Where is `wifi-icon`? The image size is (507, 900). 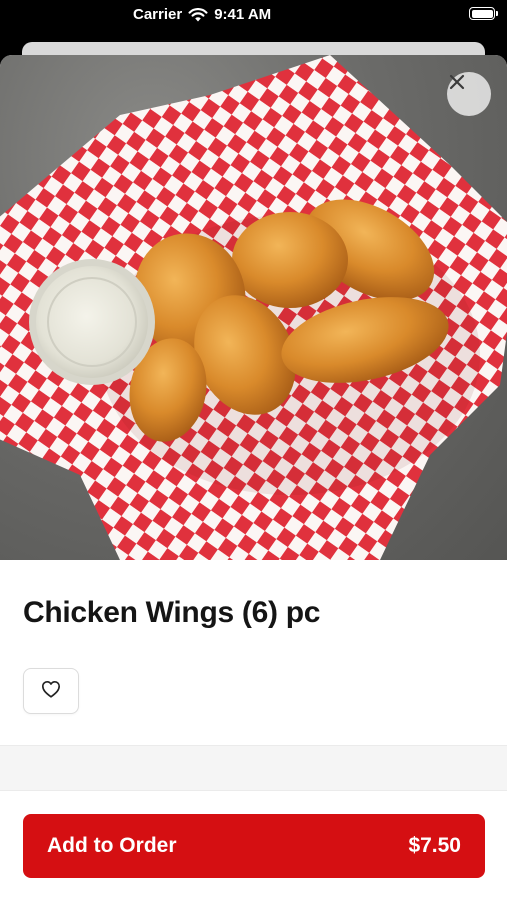 wifi-icon is located at coordinates (198, 14).